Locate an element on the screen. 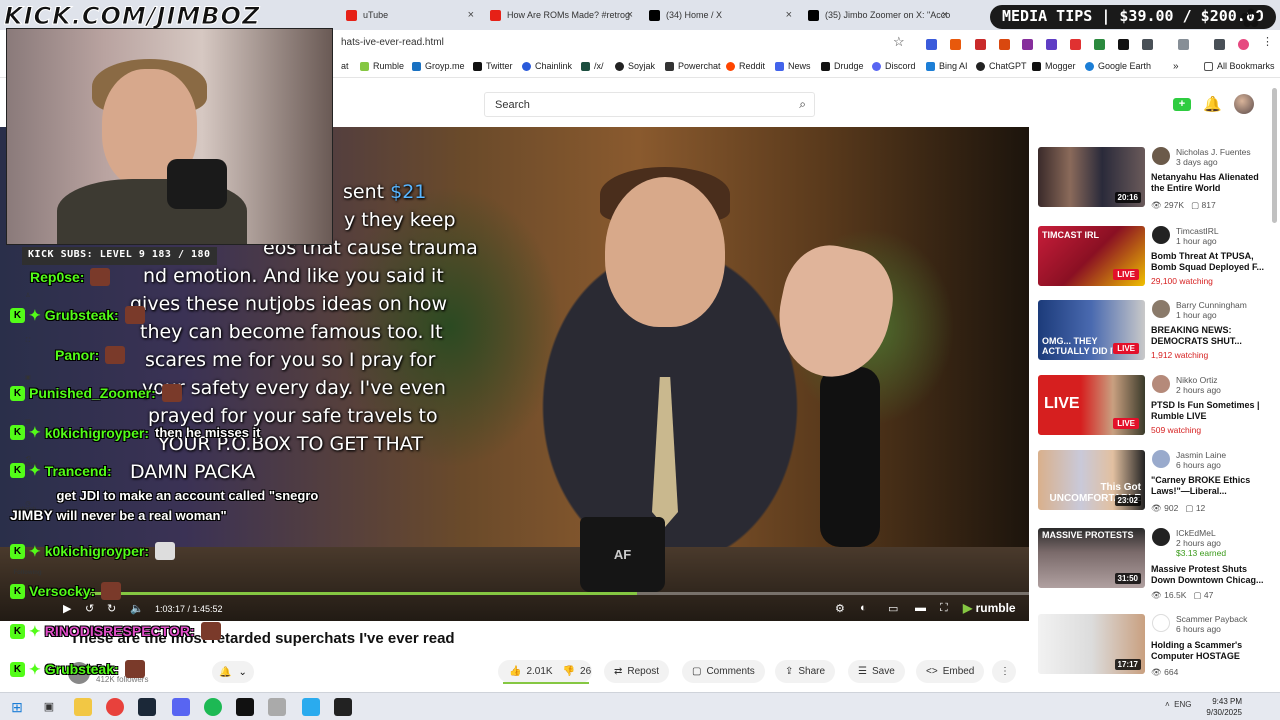 The width and height of the screenshot is (1280, 720). bookmark-item: Reddit is located at coordinates (745, 66).